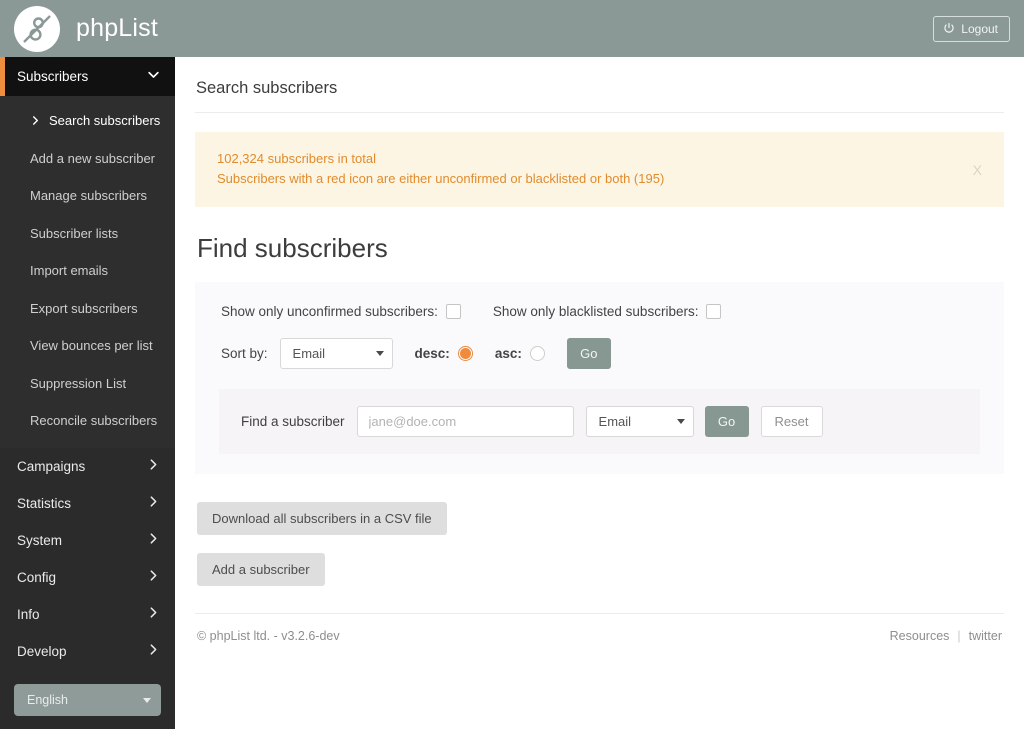 The width and height of the screenshot is (1024, 729). Describe the element at coordinates (949, 29) in the screenshot. I see `power-icon` at that location.